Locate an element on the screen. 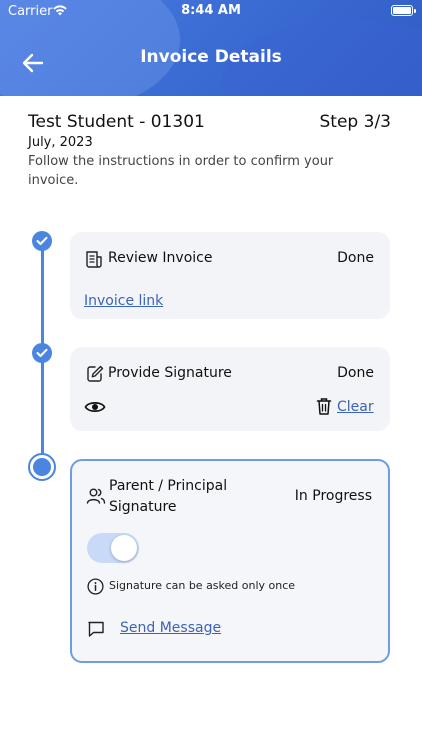  clock: 8:44 AM is located at coordinates (211, 10).